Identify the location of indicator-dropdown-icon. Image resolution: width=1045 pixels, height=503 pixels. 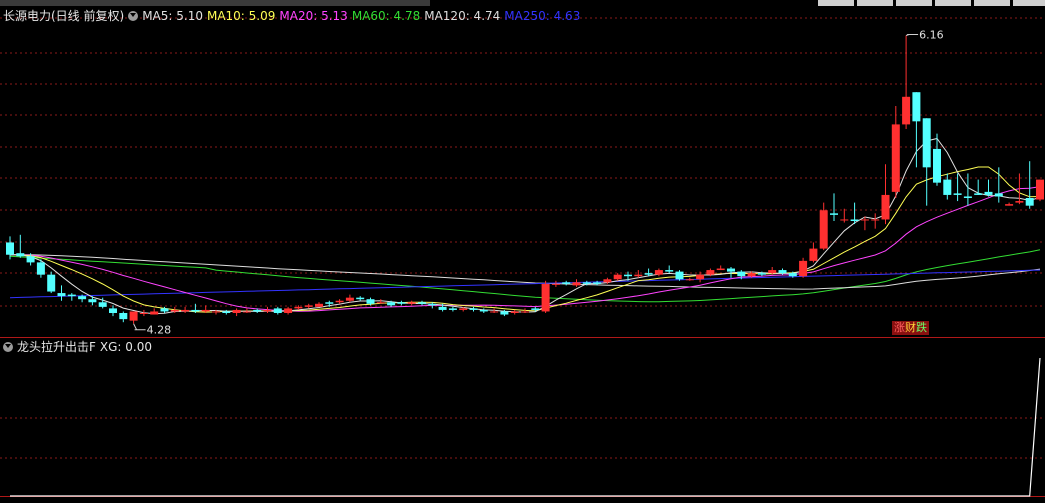
(8, 347).